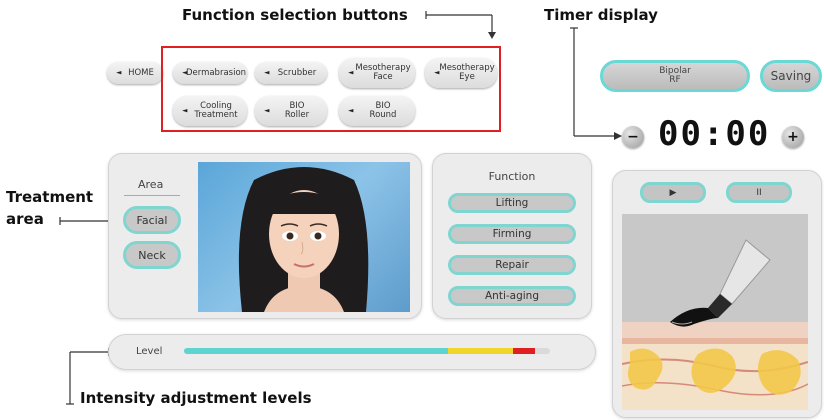  Describe the element at coordinates (633, 137) in the screenshot. I see `timer-minus-button: −` at that location.